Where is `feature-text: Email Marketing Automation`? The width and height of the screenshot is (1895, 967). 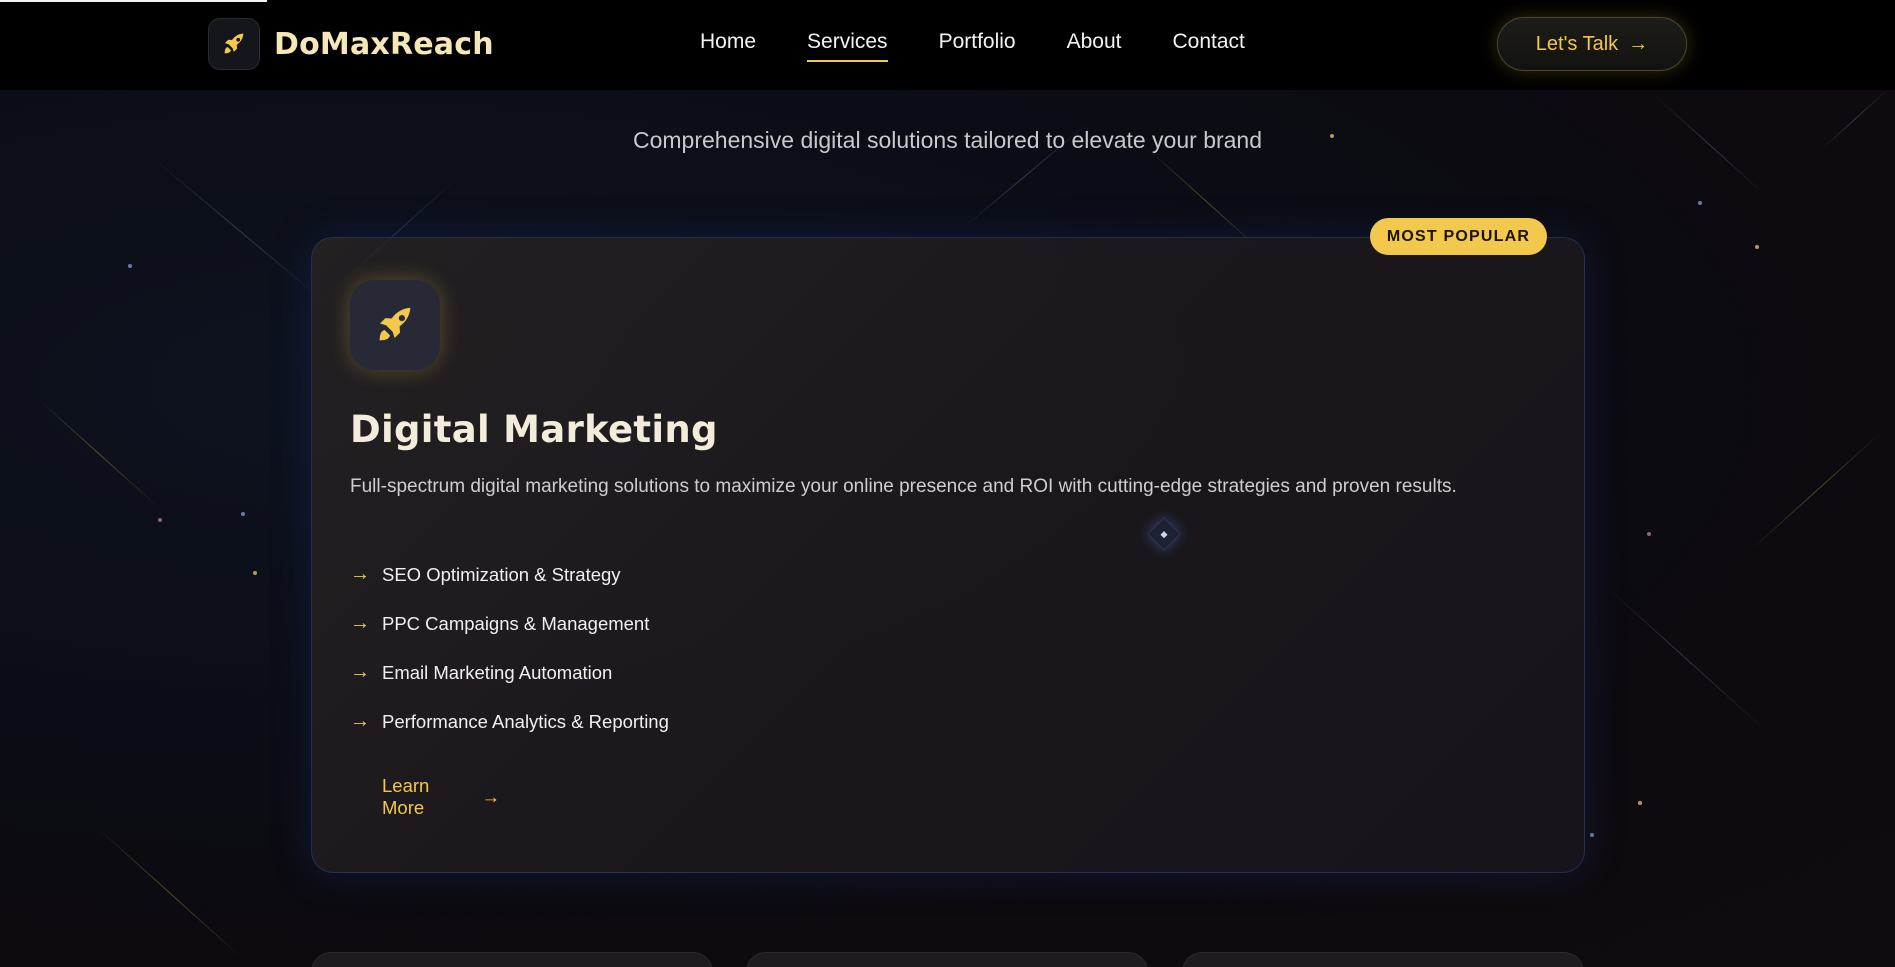
feature-text: Email Marketing Automation is located at coordinates (497, 672).